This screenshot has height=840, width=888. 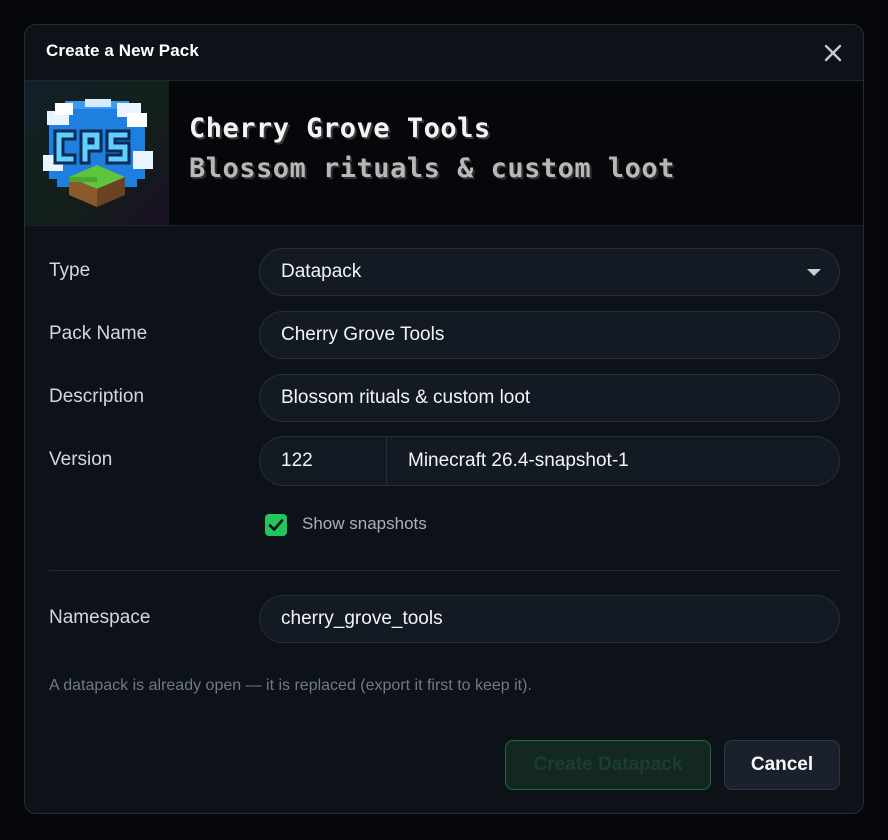 I want to click on version-number-input: 122, so click(x=323, y=461).